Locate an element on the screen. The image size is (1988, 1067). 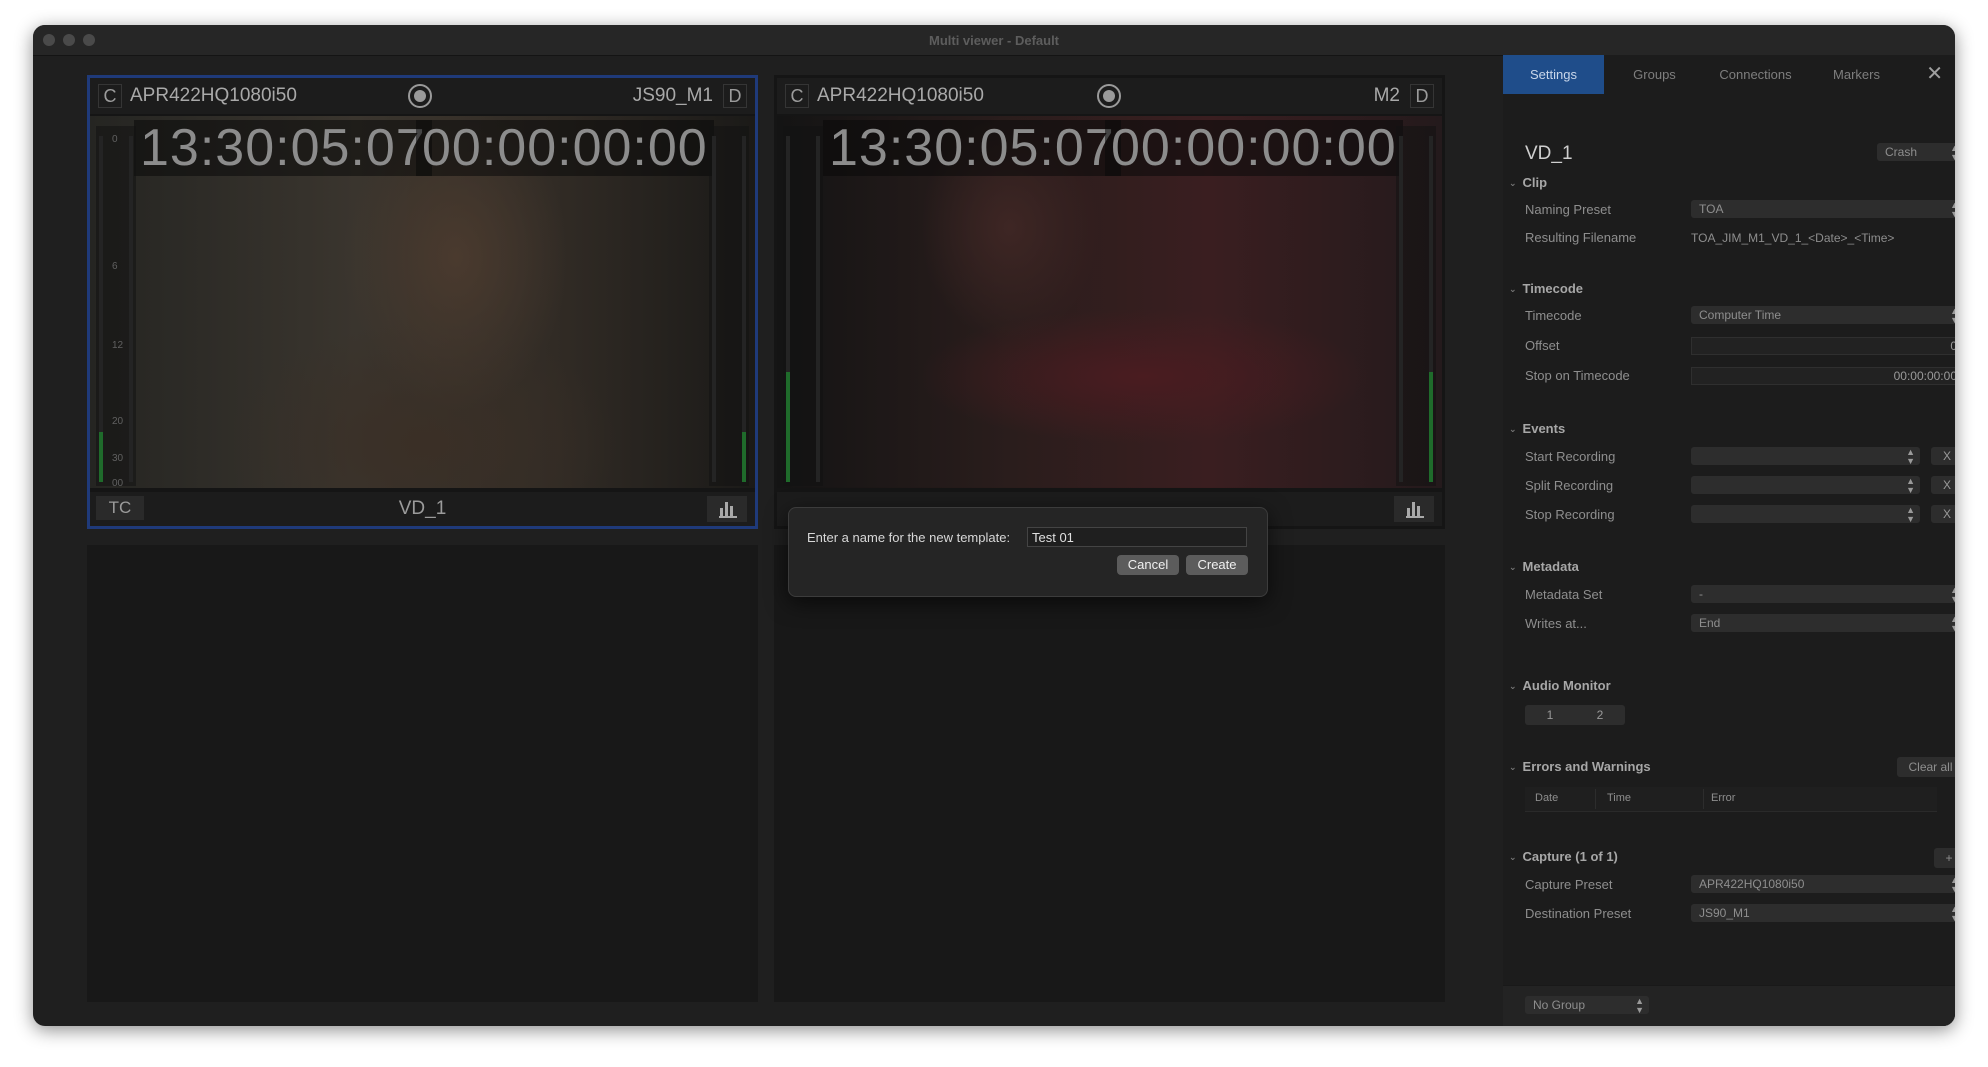
column-error: Error is located at coordinates (1723, 798).